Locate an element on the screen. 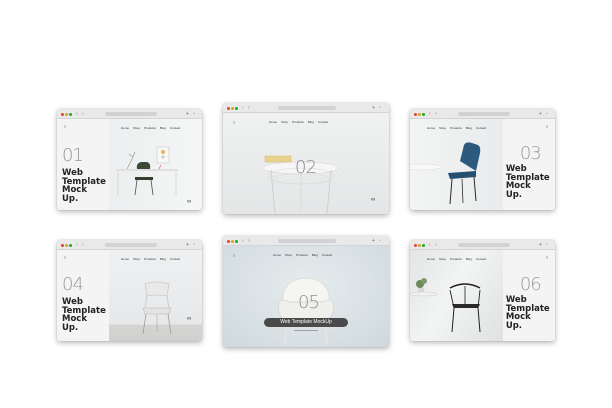 Image resolution: width=612 pixels, height=408 pixels. banner-subtitle-line is located at coordinates (306, 330).